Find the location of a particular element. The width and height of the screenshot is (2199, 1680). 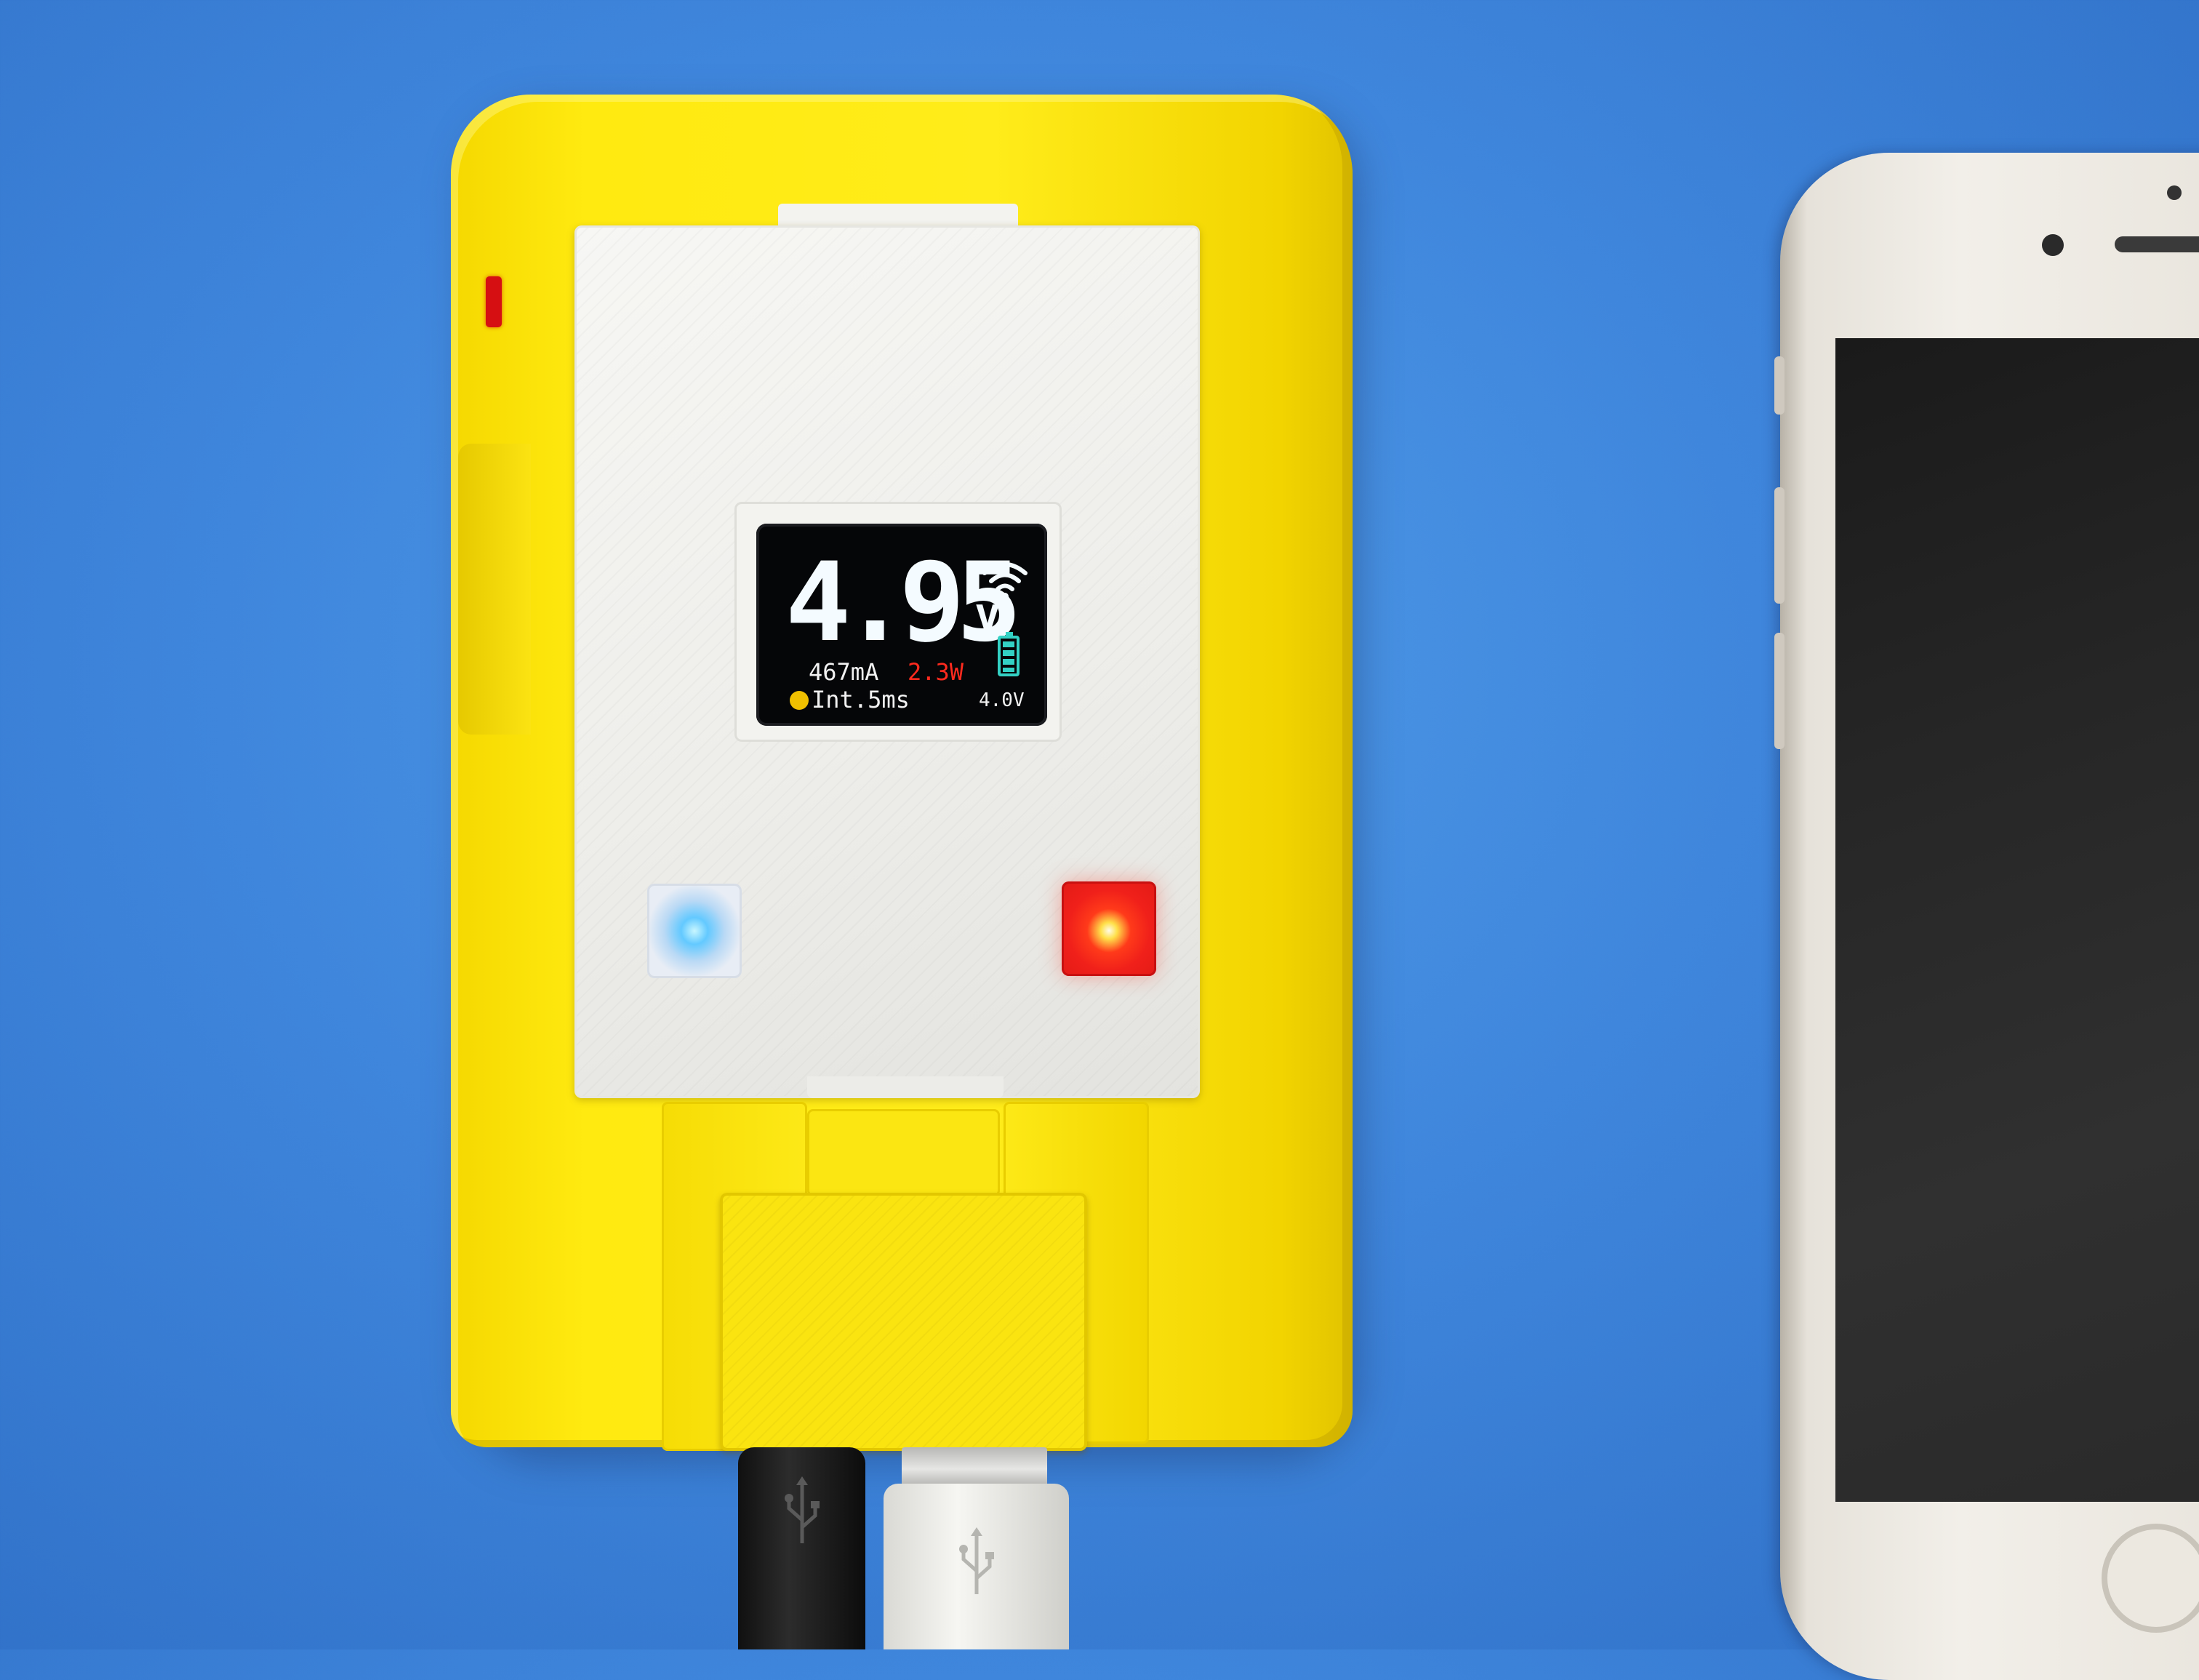

black-usb-cable is located at coordinates (801, 1548).